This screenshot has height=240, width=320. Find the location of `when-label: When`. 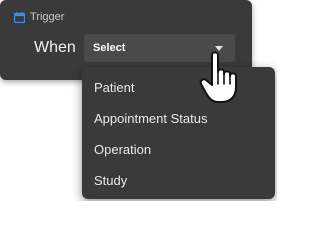

when-label: When is located at coordinates (55, 47).